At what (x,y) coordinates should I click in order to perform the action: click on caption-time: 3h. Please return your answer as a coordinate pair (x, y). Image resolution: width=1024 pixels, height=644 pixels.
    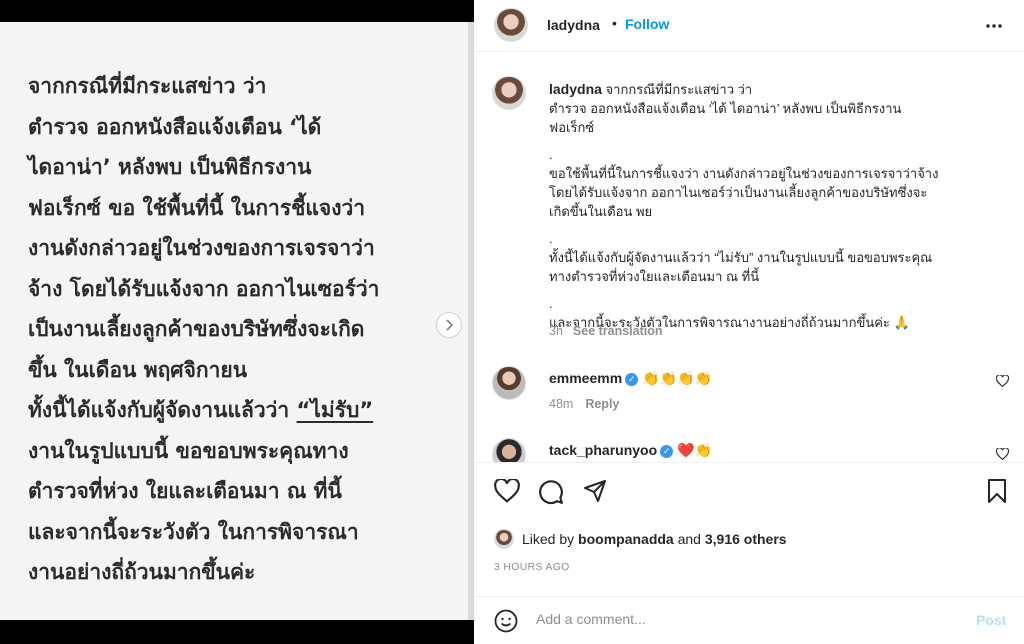
    Looking at the image, I should click on (556, 331).